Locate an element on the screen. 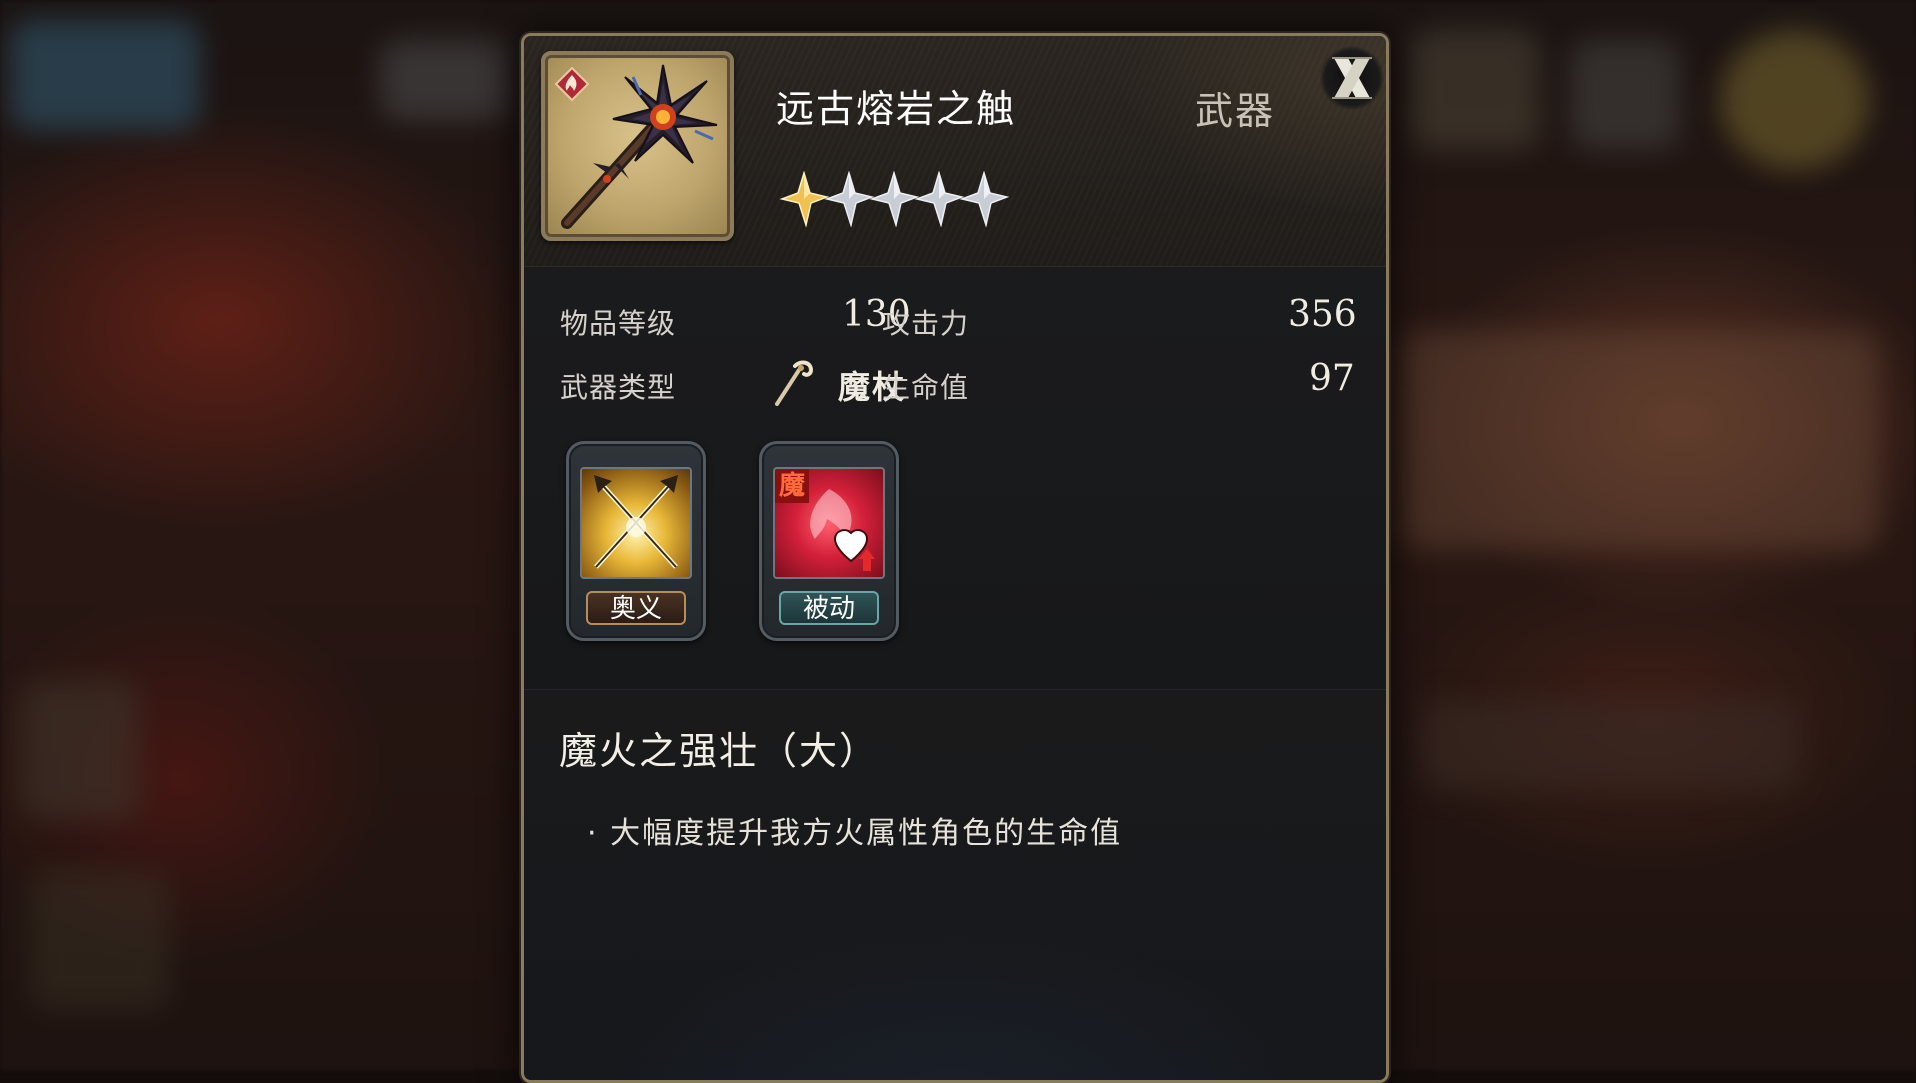 This screenshot has height=1083, width=1916. skill-tile-passive: 魔 被动 is located at coordinates (829, 541).